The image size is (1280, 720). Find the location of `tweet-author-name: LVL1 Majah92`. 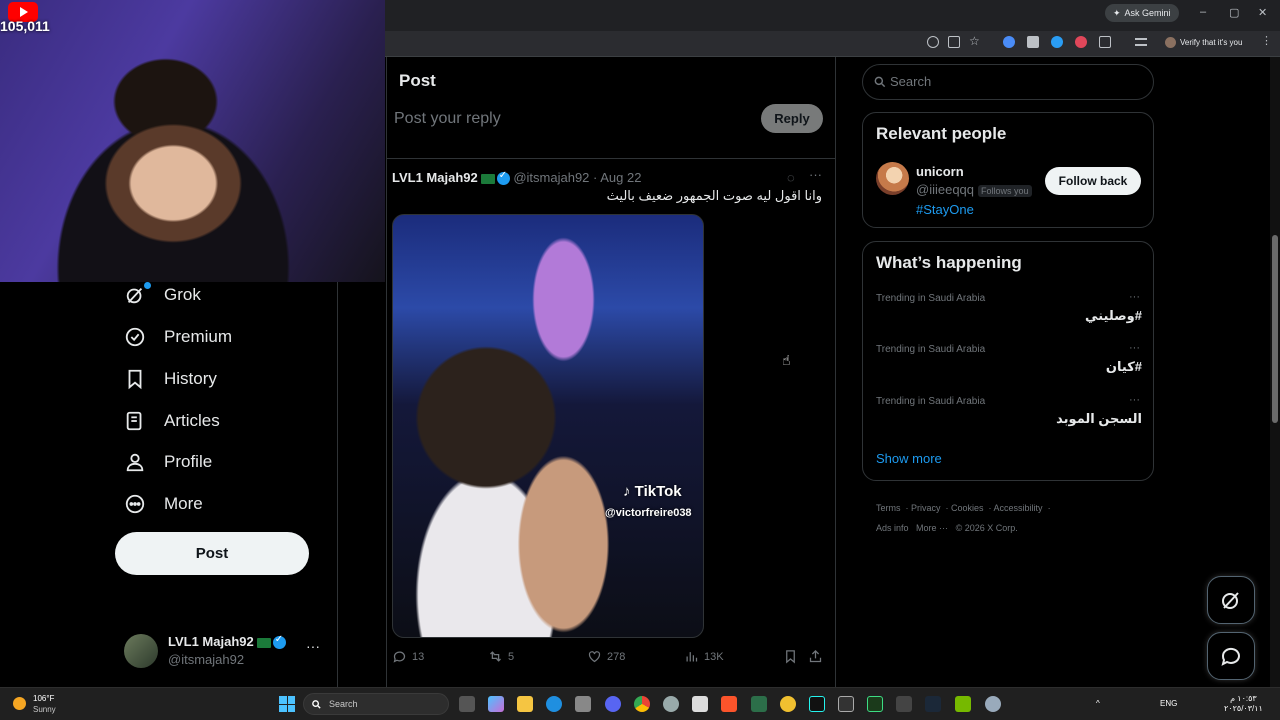

tweet-author-name: LVL1 Majah92 is located at coordinates (435, 177).